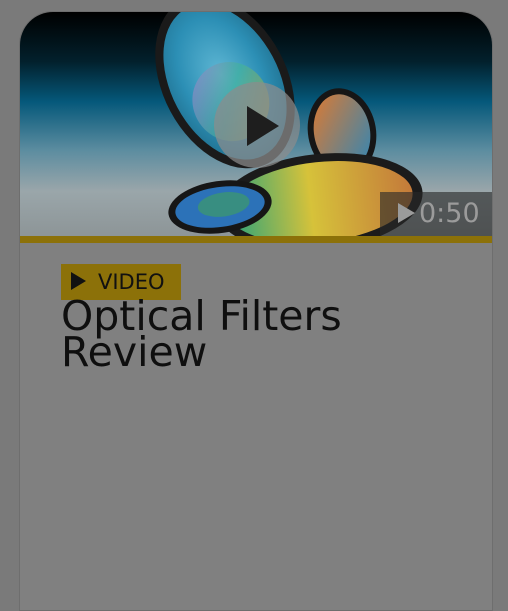  Describe the element at coordinates (271, 333) in the screenshot. I see `video-title: Optical Filters Review` at that location.